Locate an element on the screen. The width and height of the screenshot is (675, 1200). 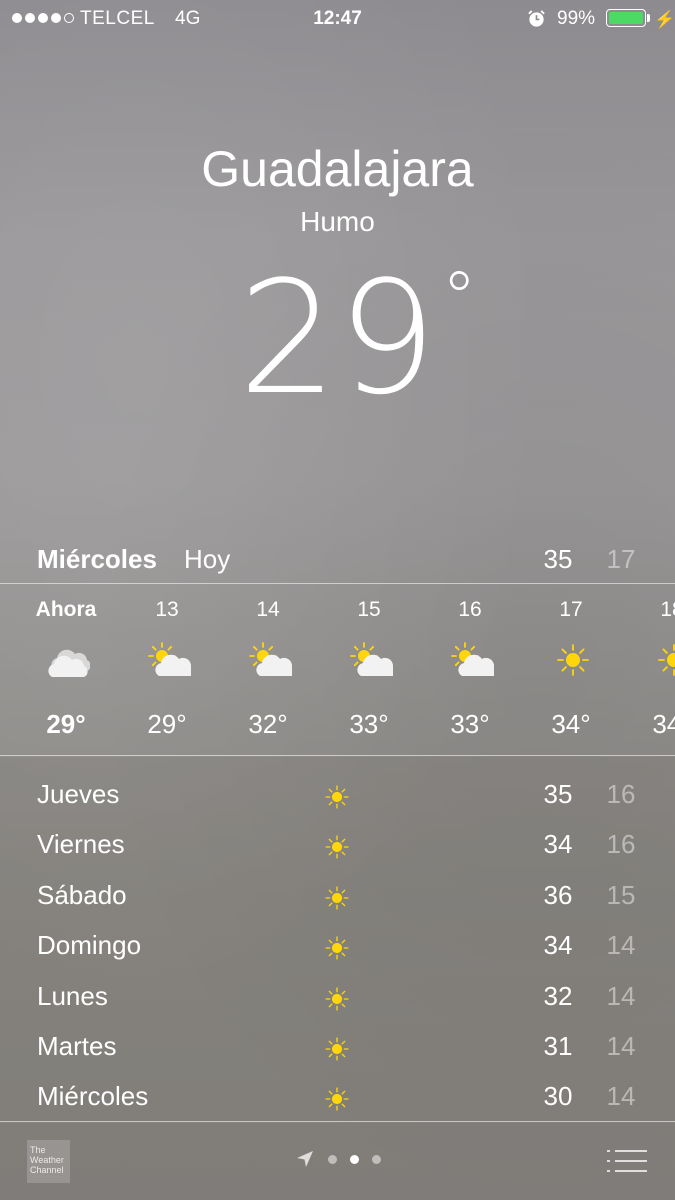
hourly-item: 16 33° is located at coordinates (470, 670).